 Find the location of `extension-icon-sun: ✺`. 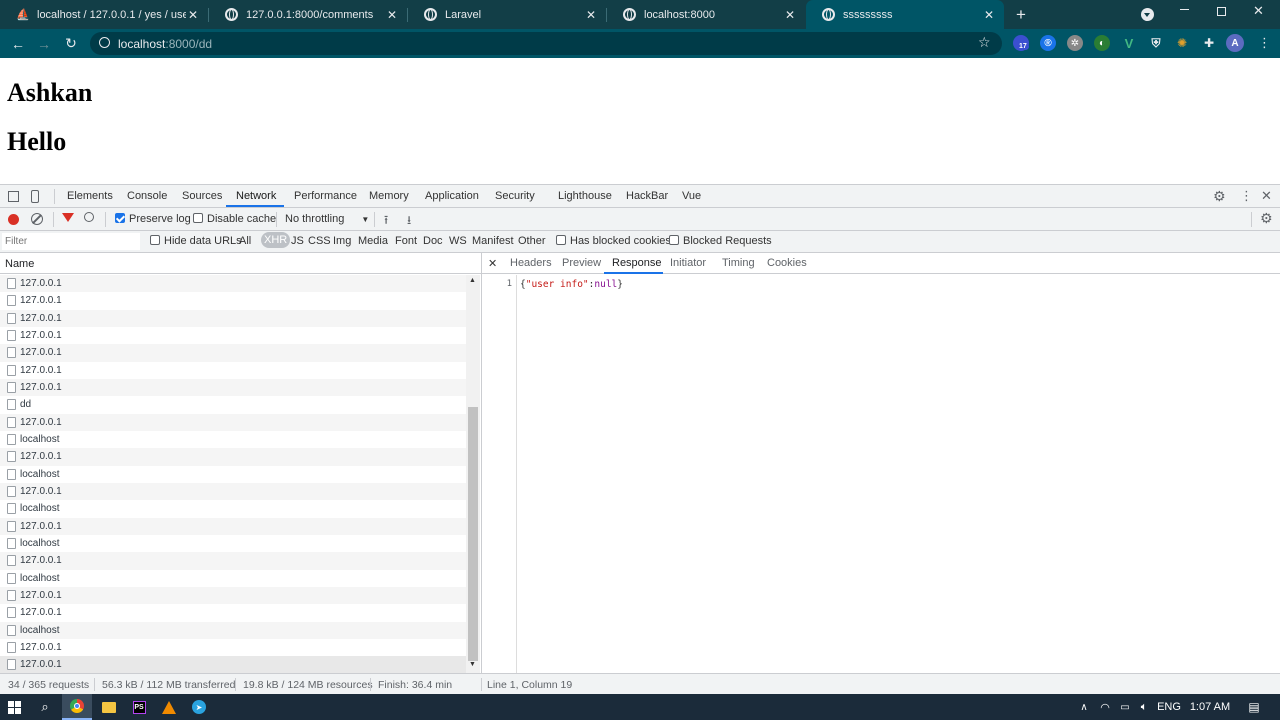

extension-icon-sun: ✺ is located at coordinates (1182, 43).